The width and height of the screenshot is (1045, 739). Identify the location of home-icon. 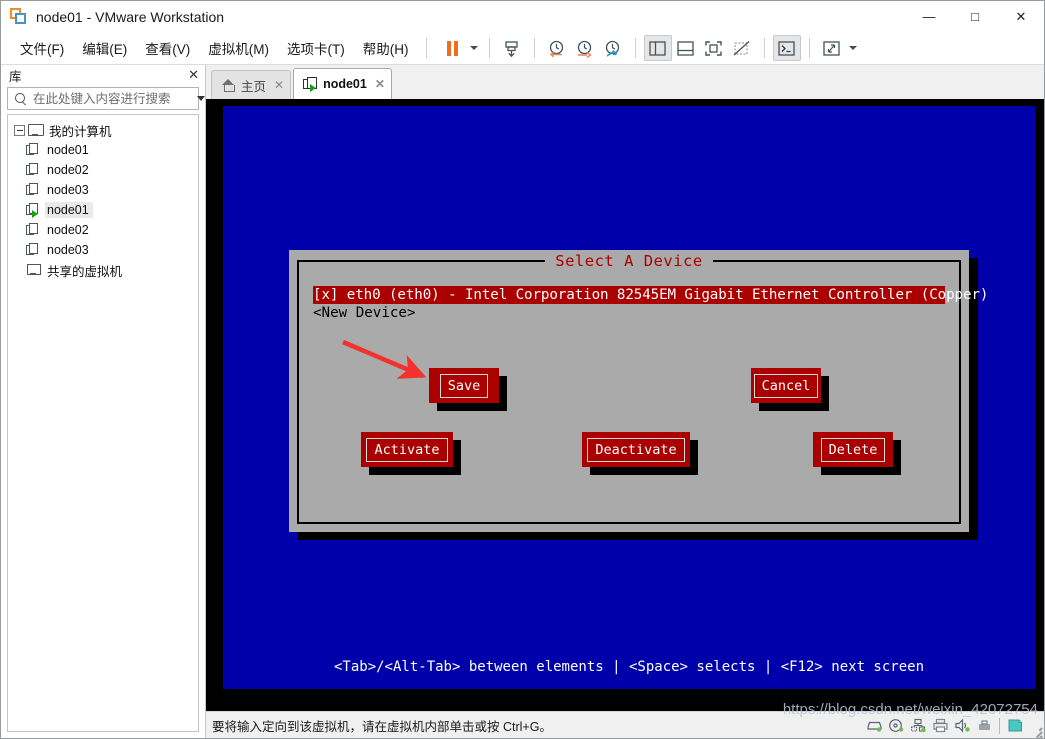
(228, 85).